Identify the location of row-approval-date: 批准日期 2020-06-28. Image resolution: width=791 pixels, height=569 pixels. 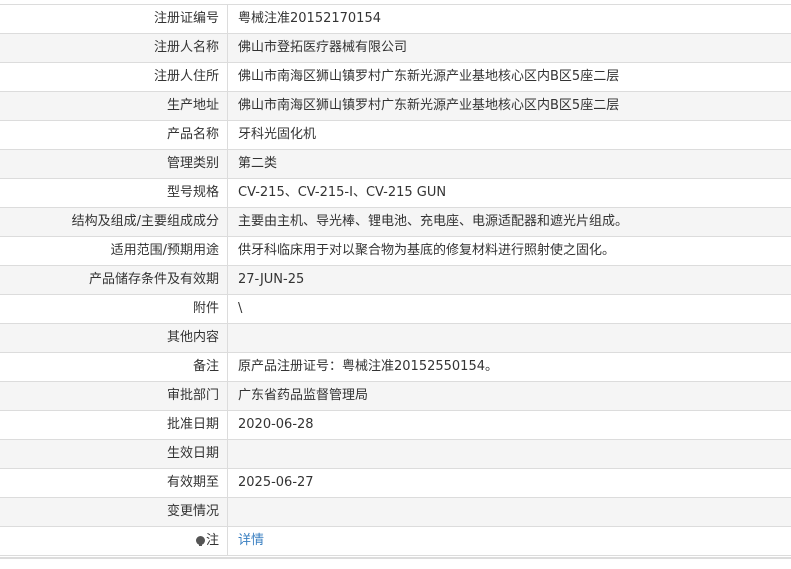
(395, 425).